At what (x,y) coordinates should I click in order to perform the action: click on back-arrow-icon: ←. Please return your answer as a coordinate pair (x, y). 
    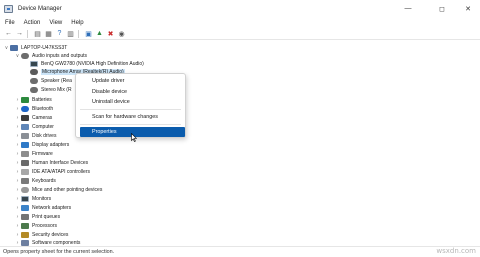
    Looking at the image, I should click on (8, 33).